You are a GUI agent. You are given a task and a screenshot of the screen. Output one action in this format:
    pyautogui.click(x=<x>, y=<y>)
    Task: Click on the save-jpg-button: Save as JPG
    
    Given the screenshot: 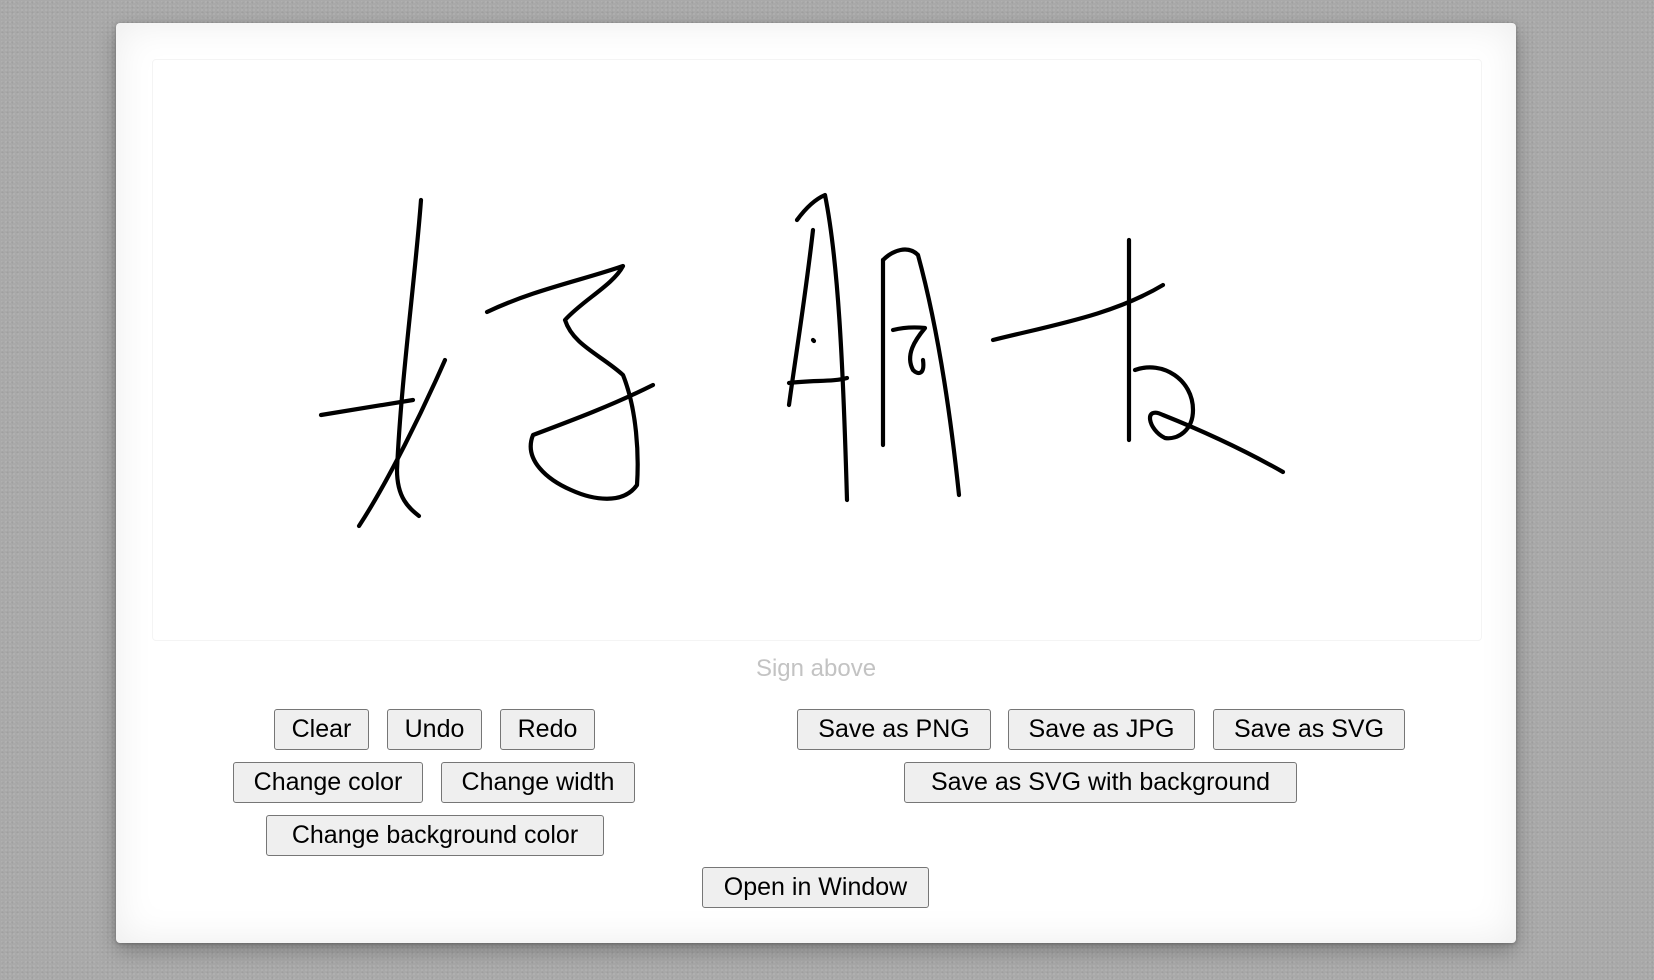 What is the action you would take?
    pyautogui.click(x=1101, y=729)
    